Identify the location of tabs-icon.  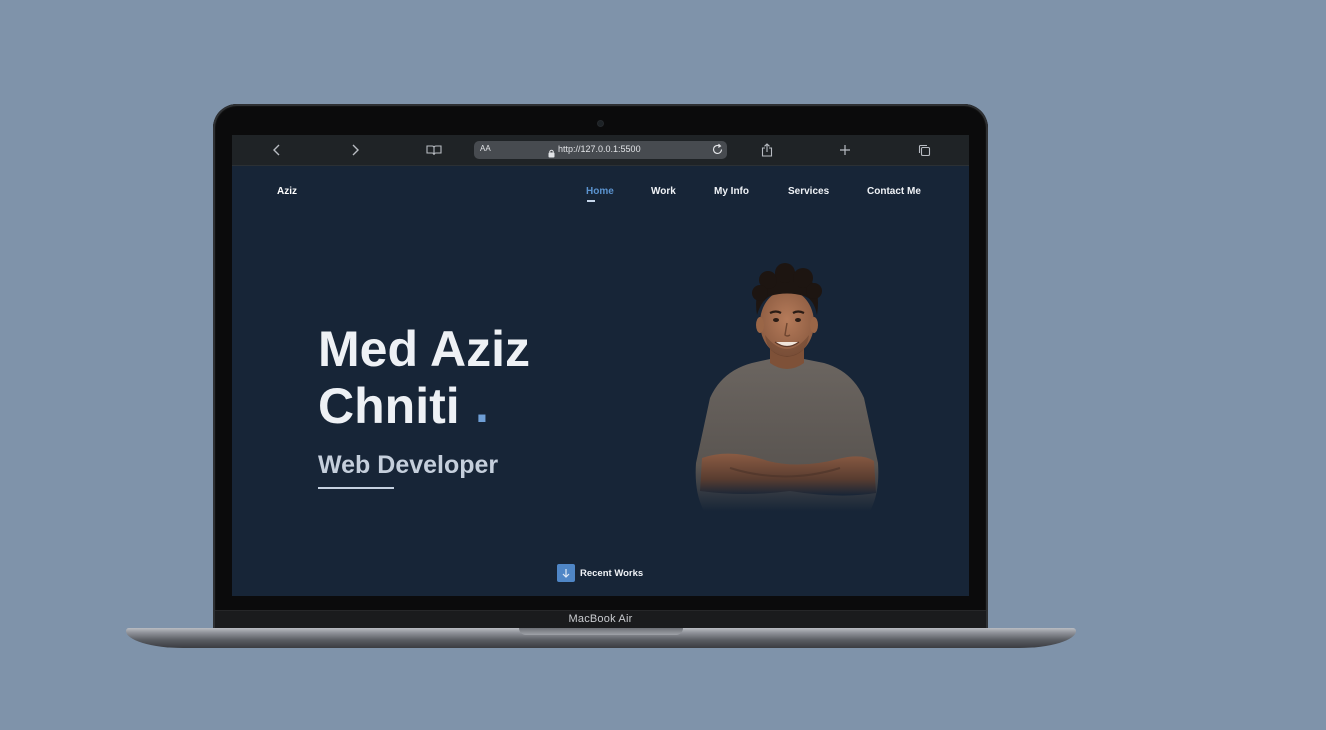
(924, 150).